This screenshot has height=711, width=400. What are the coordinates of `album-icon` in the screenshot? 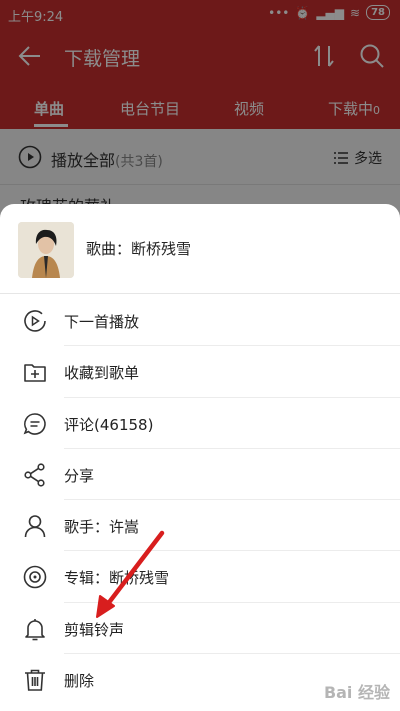 It's located at (35, 577).